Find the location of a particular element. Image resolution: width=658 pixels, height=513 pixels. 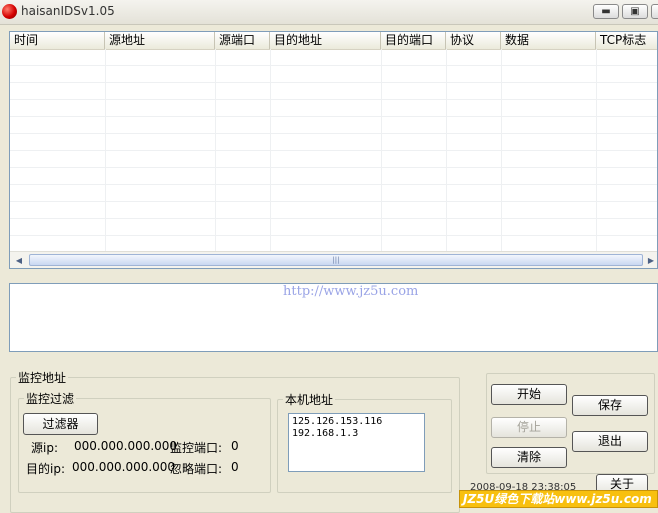

local-address-list: 125.126.153.116 192.168.1.3 is located at coordinates (356, 442).